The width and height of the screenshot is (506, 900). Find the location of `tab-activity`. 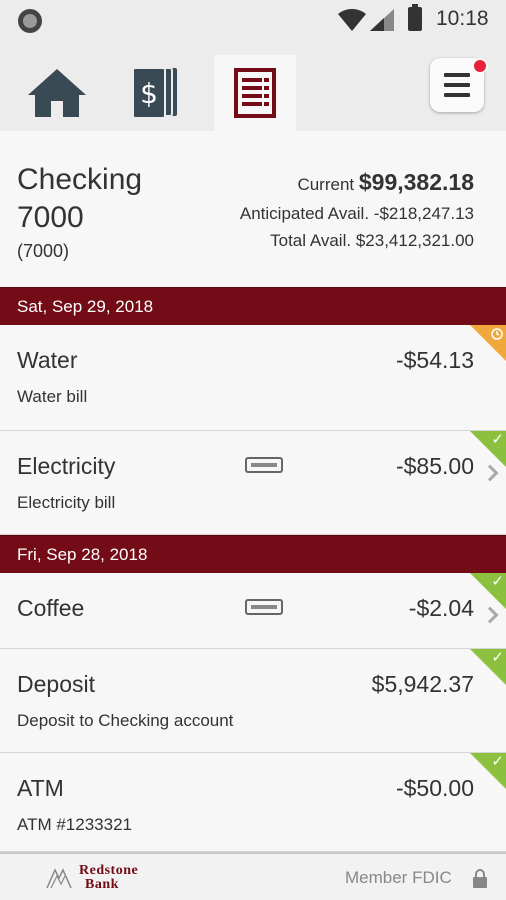

tab-activity is located at coordinates (255, 93).